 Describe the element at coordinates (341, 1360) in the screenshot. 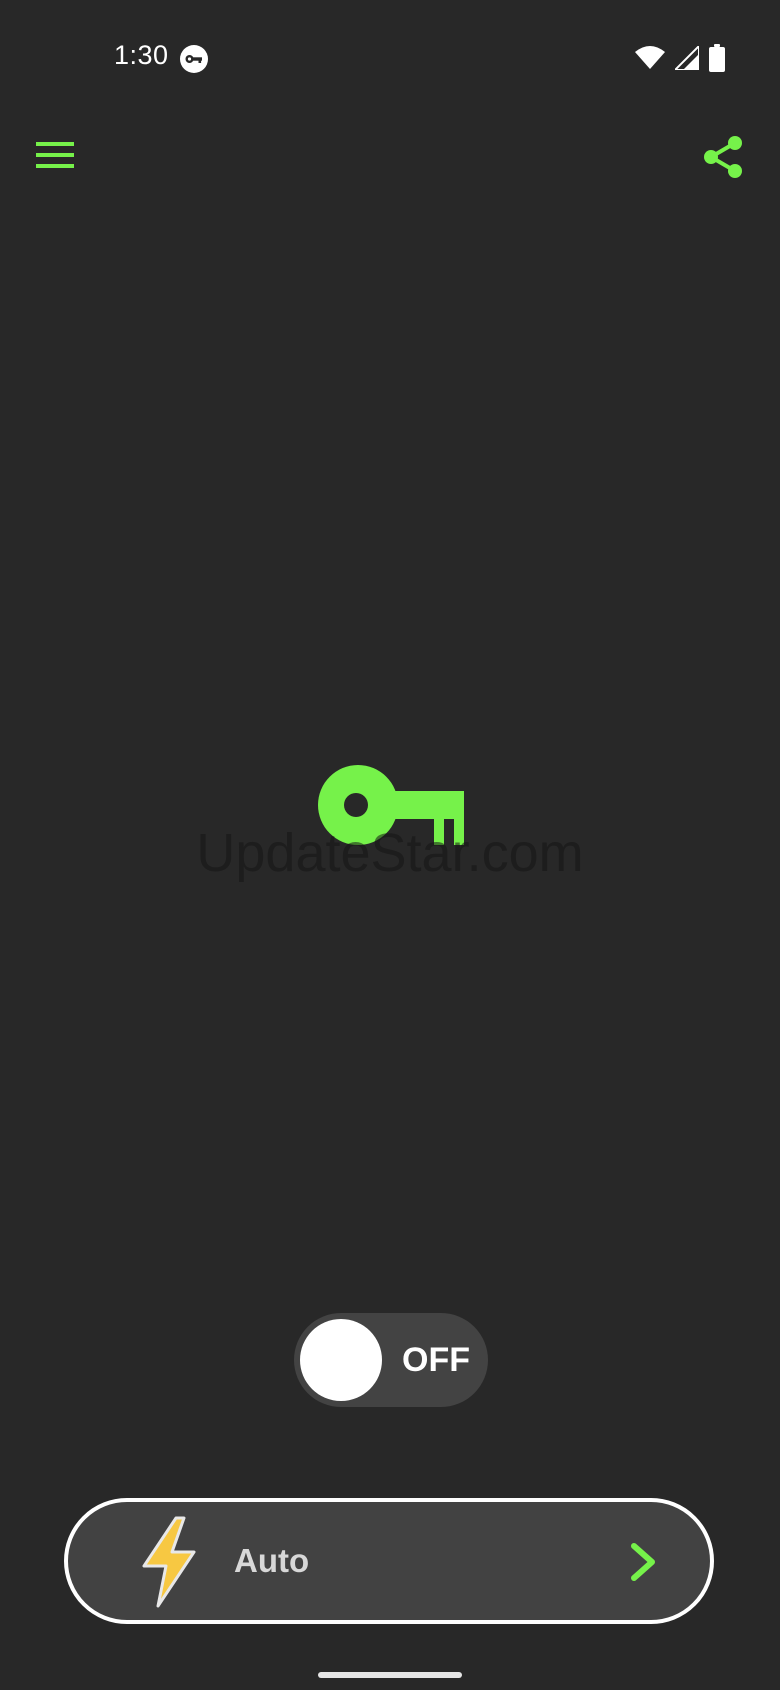

I see `toggle-knob` at that location.